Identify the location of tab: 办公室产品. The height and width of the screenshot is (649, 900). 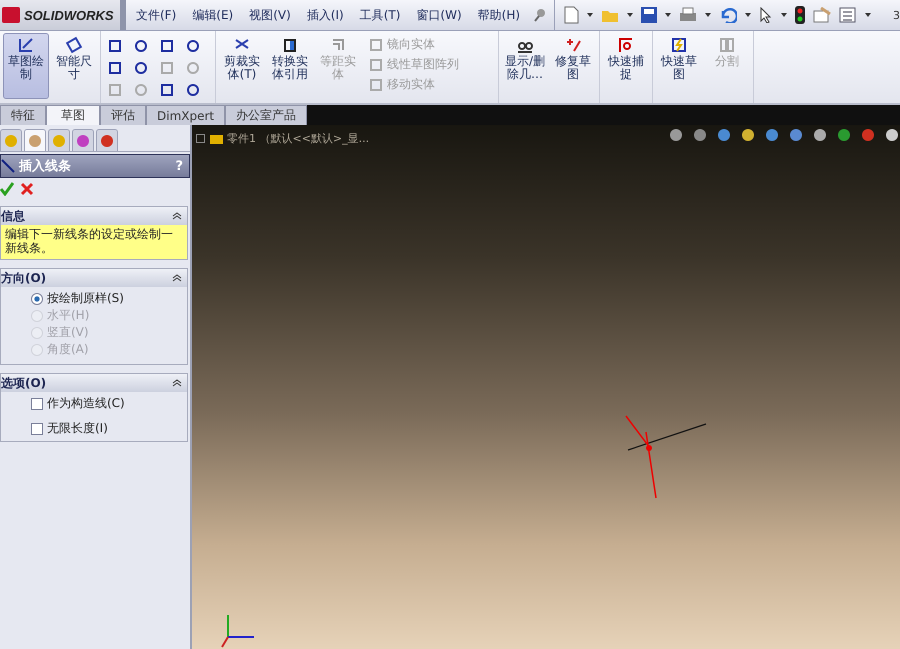
(266, 115).